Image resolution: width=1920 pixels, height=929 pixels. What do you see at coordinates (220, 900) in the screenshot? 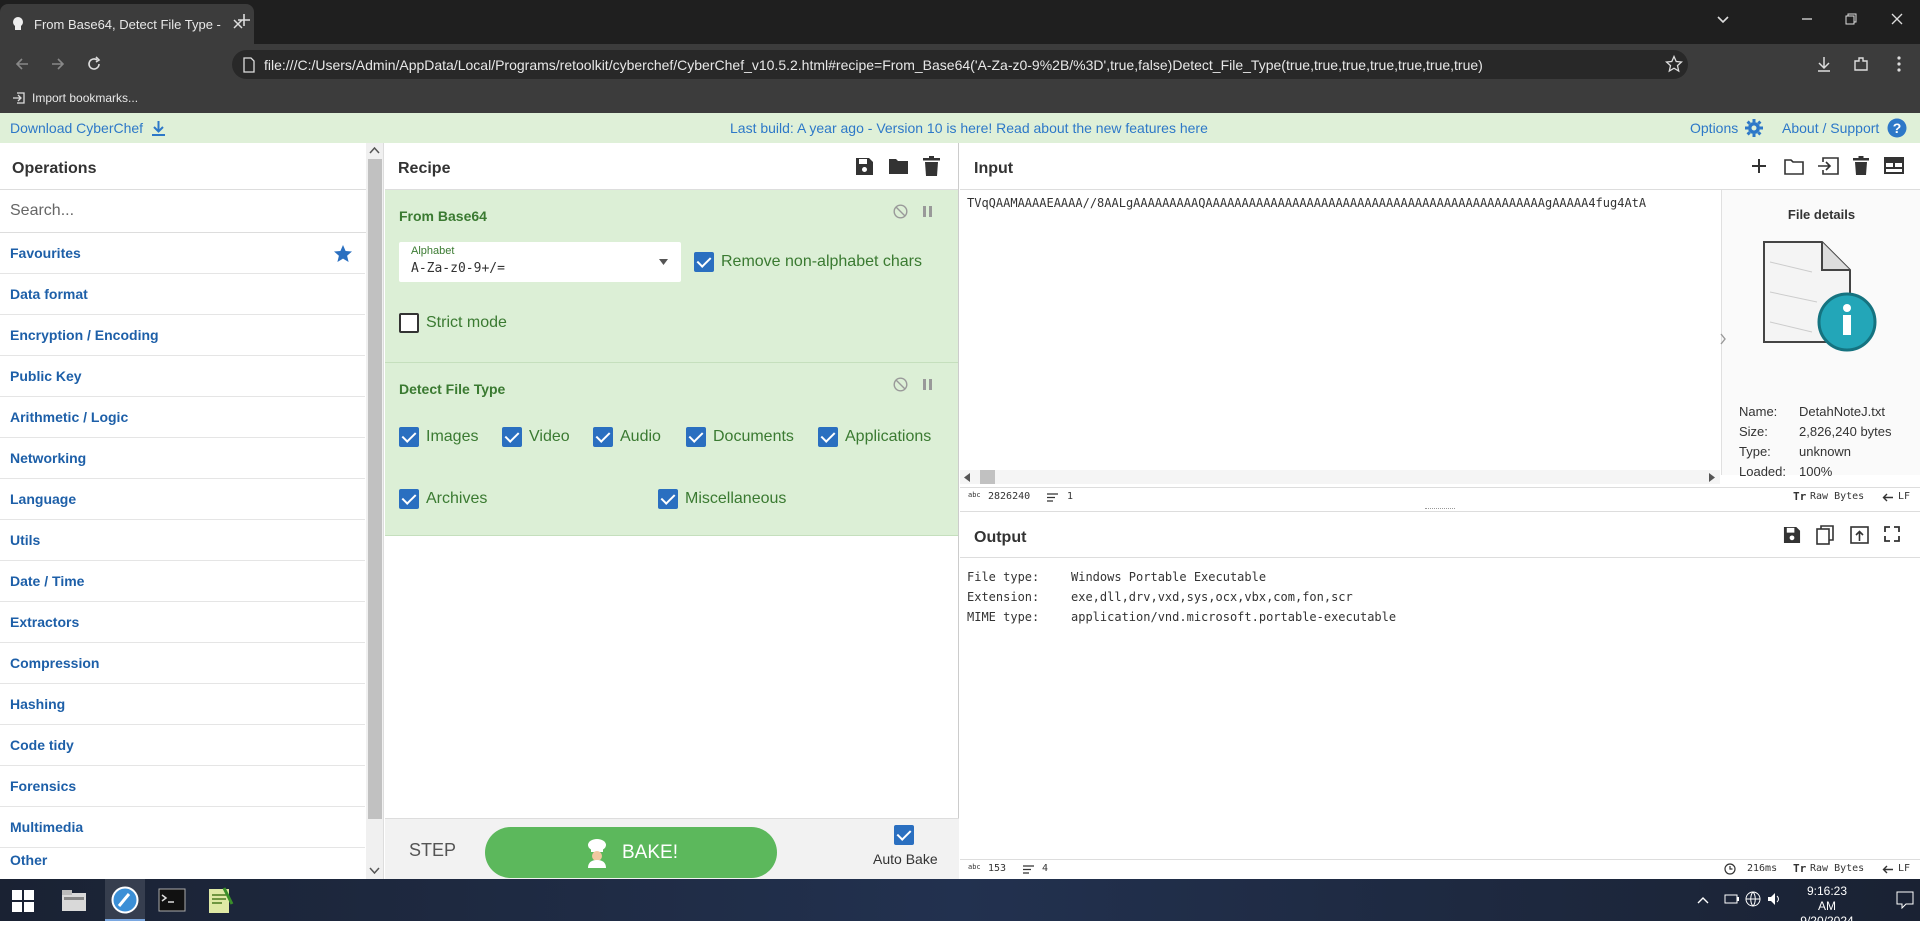
I see `notepad-plus-plus-icon` at bounding box center [220, 900].